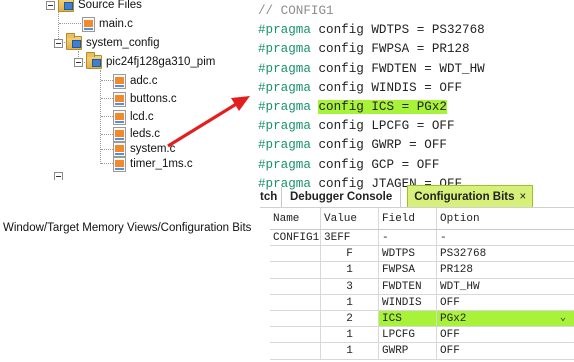 The image size is (574, 362). Describe the element at coordinates (350, 302) in the screenshot. I see `cell-value: 1` at that location.